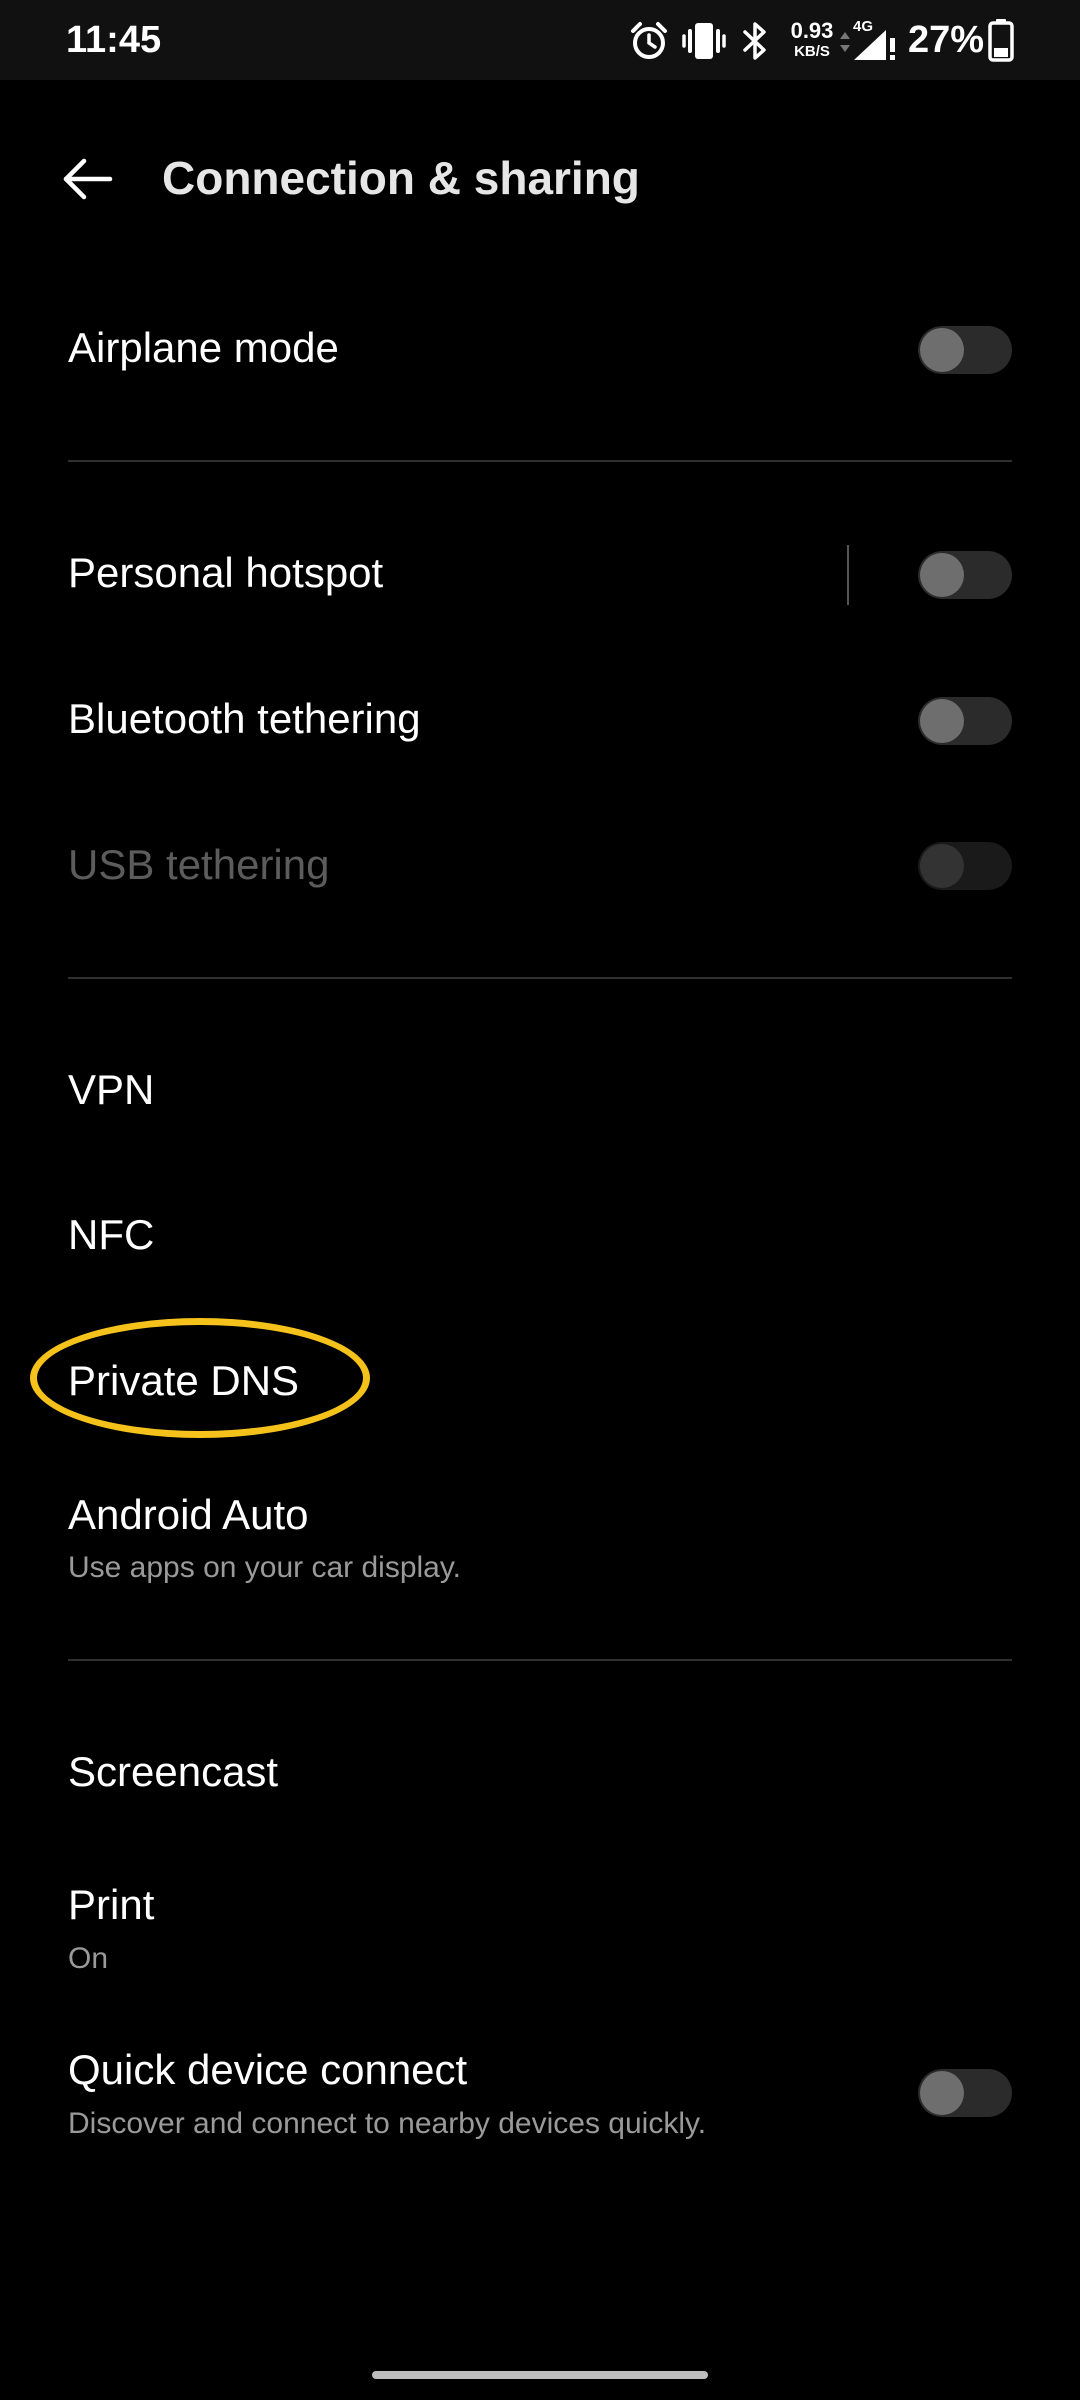 This screenshot has height=2400, width=1080. What do you see at coordinates (965, 350) in the screenshot?
I see `airplane-mode-toggle` at bounding box center [965, 350].